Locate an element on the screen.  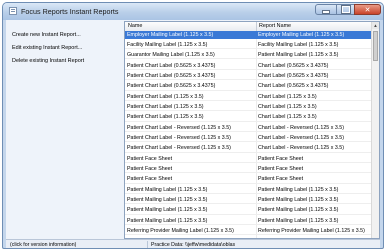
status-divider is located at coordinates (147, 244).